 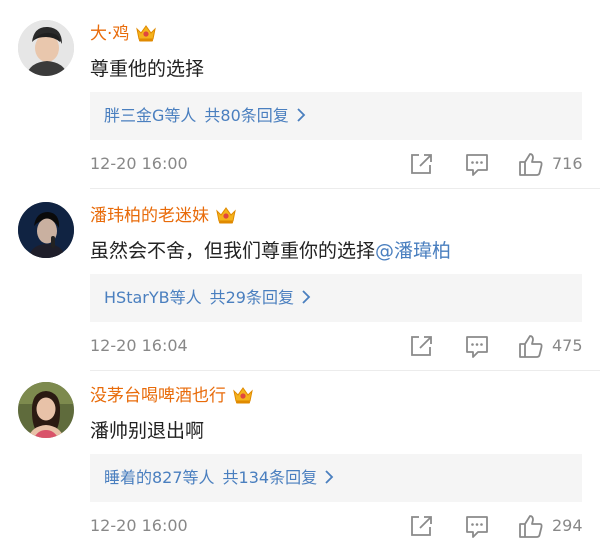 What do you see at coordinates (233, 251) in the screenshot?
I see `comment-body: 虽然会不舍，但我们尊重你的选择` at bounding box center [233, 251].